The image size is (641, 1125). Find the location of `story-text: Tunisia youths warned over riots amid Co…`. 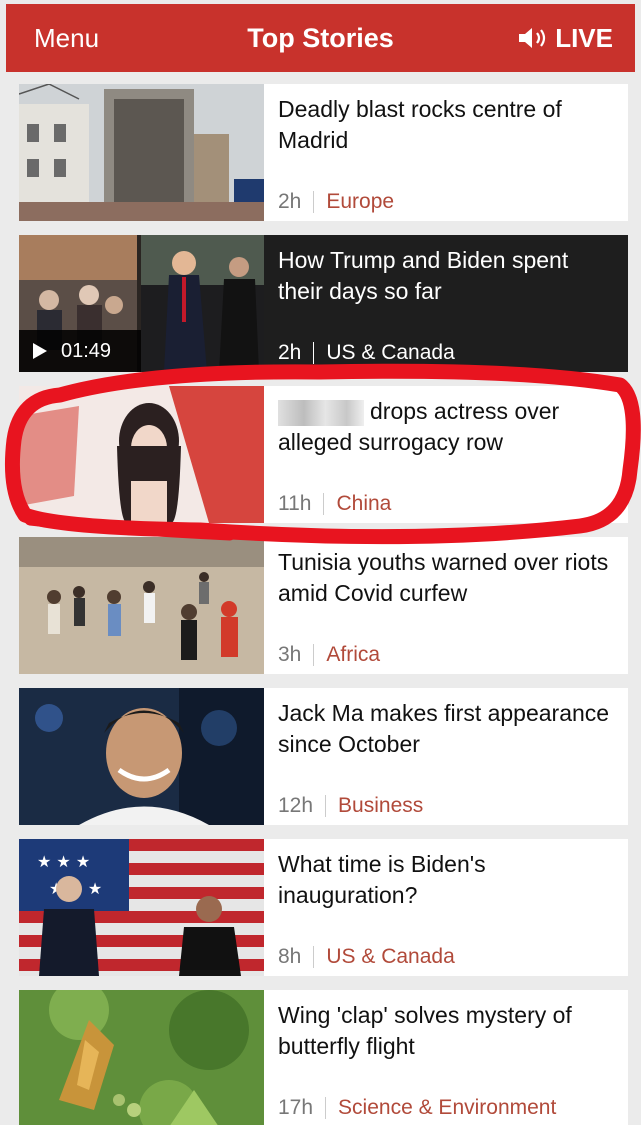

story-text: Tunisia youths warned over riots amid Co… is located at coordinates (446, 605).